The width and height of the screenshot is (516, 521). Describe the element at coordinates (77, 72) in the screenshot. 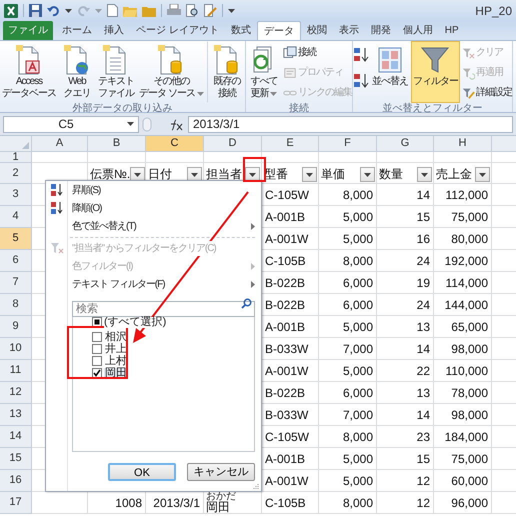

I see `ribbon-button: Web クエリ` at that location.